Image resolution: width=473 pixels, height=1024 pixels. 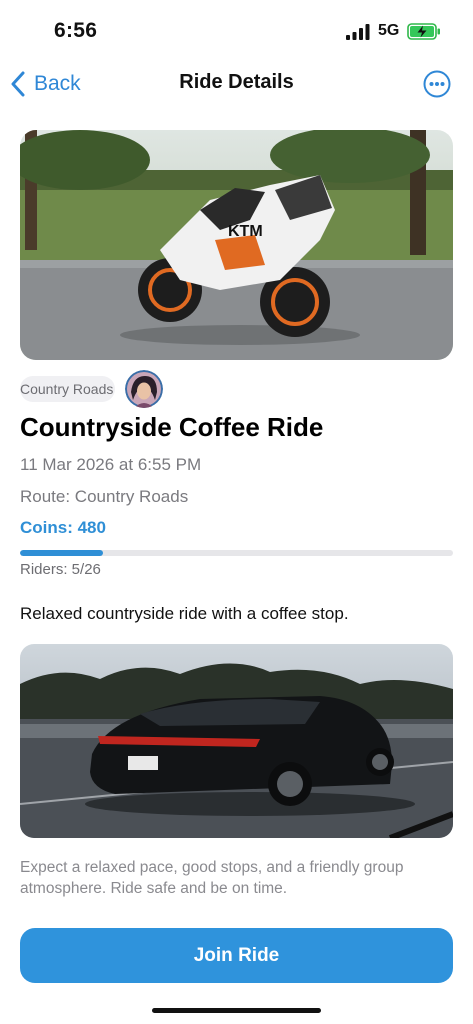 I want to click on riders-progress-bar, so click(x=236, y=553).